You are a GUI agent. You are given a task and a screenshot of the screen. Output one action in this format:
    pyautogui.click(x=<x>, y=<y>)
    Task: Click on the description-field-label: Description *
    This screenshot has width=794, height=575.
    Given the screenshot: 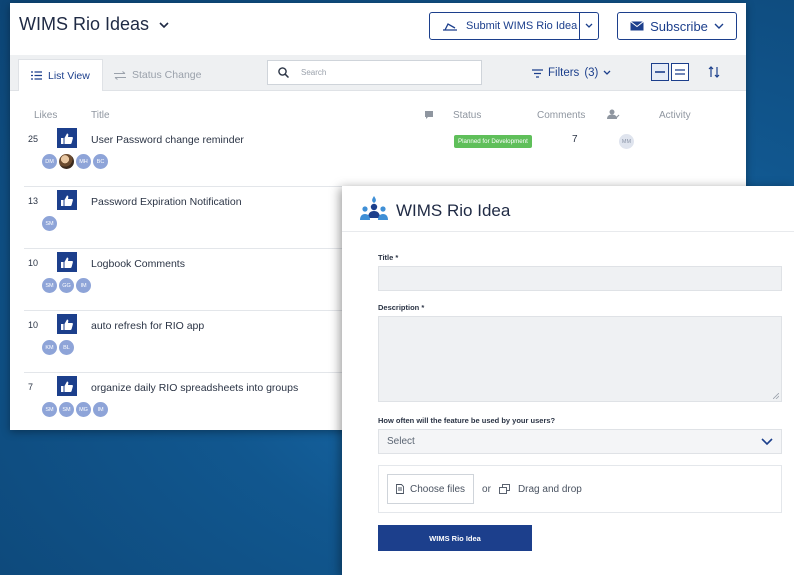 What is the action you would take?
    pyautogui.click(x=401, y=307)
    